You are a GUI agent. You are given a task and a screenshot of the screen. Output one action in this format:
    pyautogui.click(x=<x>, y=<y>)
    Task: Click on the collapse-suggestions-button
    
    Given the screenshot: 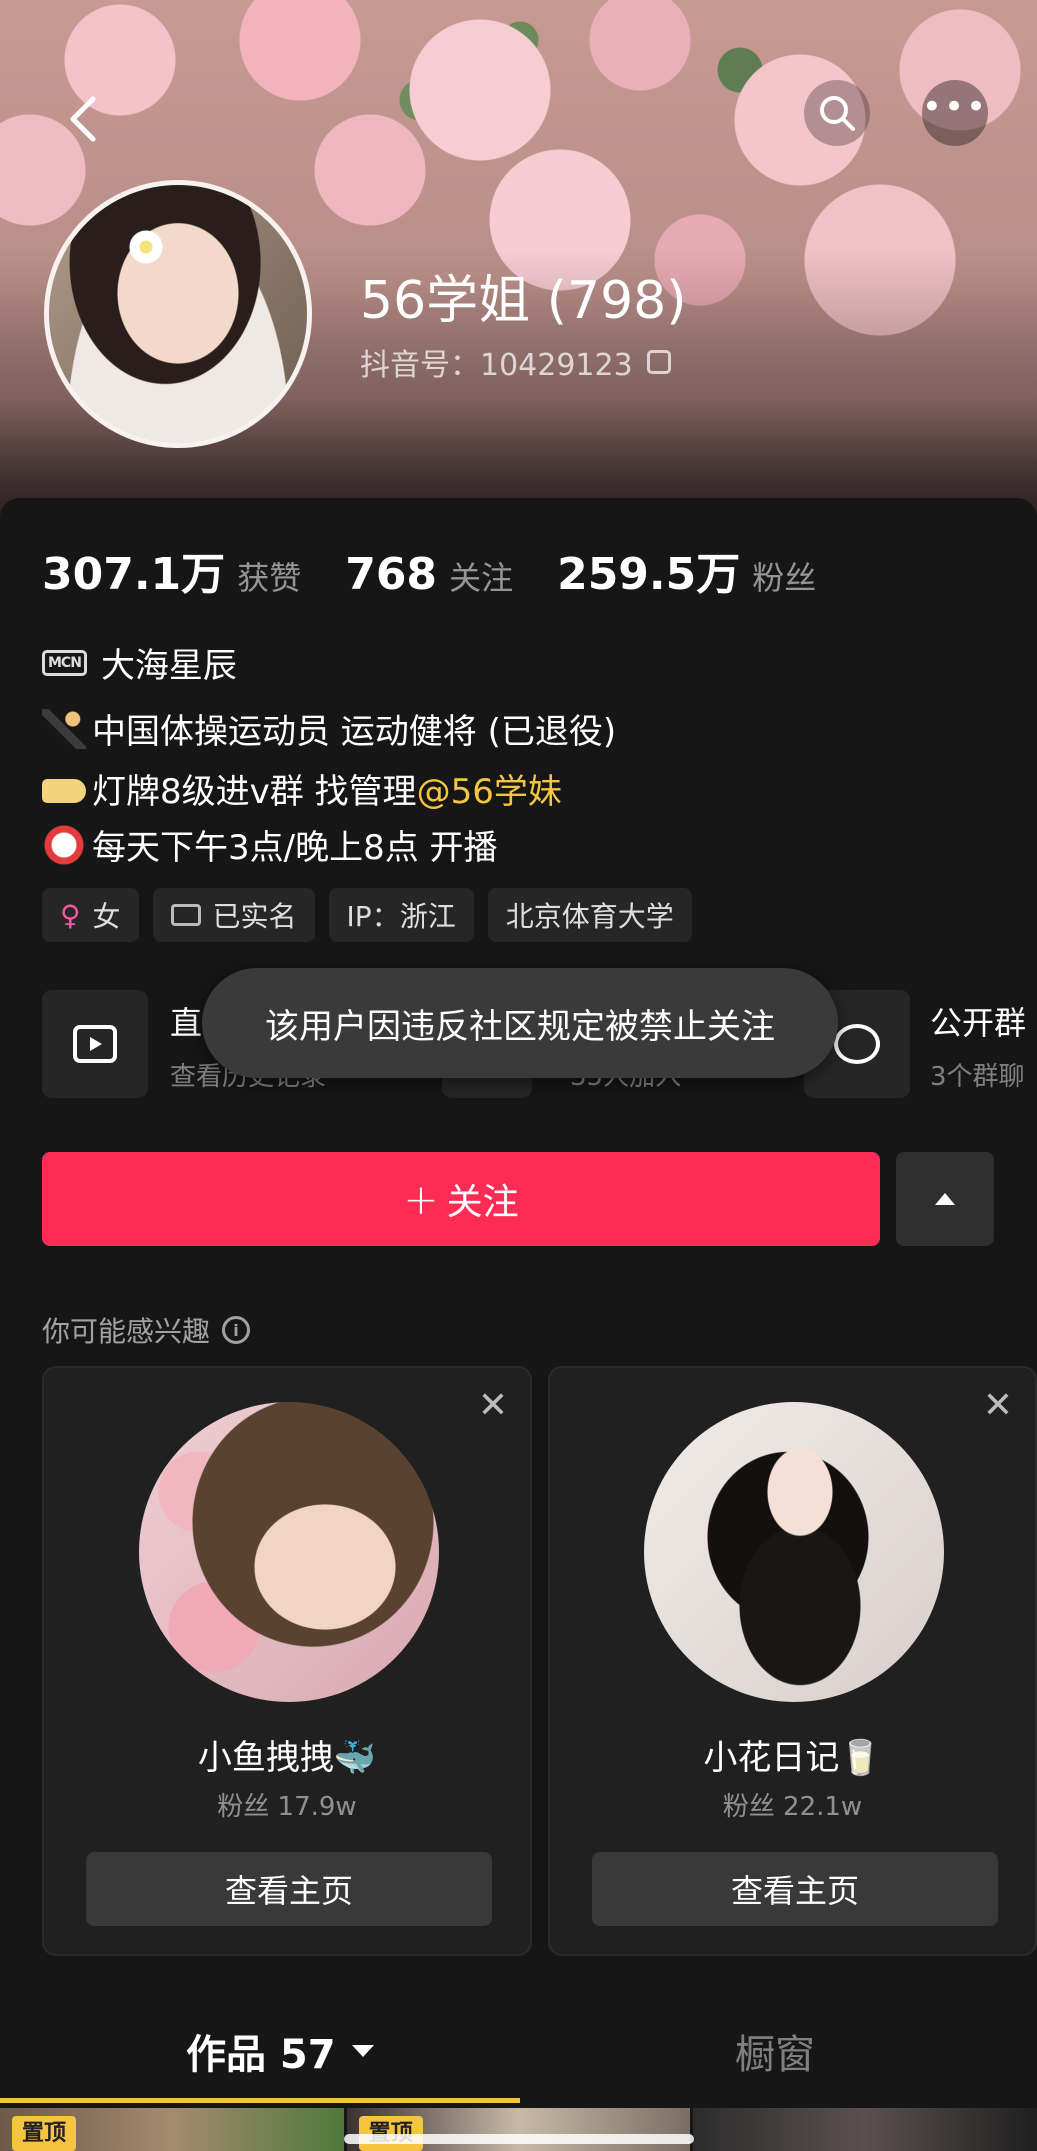 What is the action you would take?
    pyautogui.click(x=945, y=1199)
    